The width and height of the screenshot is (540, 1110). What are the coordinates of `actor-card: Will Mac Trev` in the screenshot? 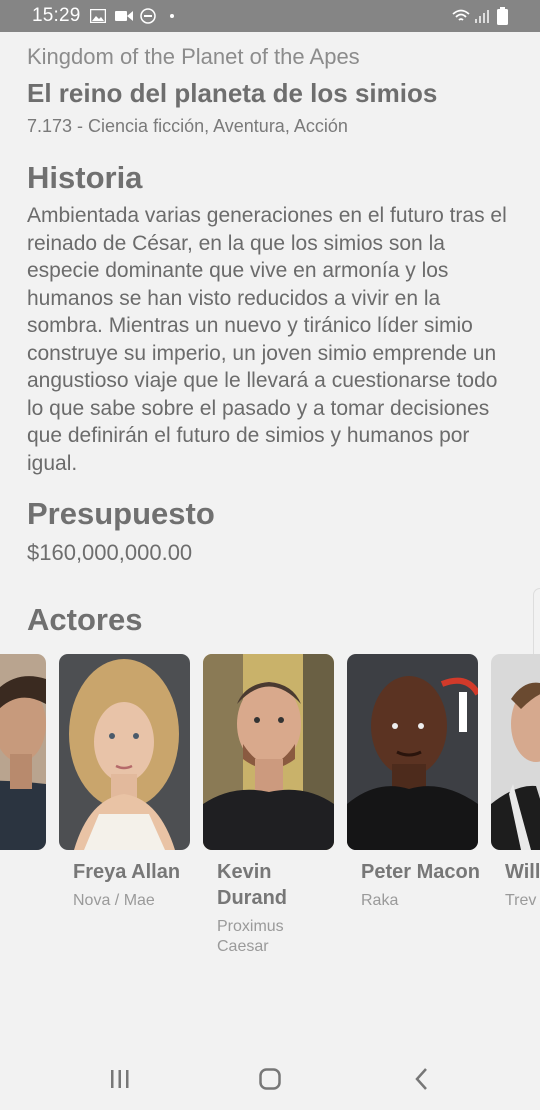 It's located at (515, 782).